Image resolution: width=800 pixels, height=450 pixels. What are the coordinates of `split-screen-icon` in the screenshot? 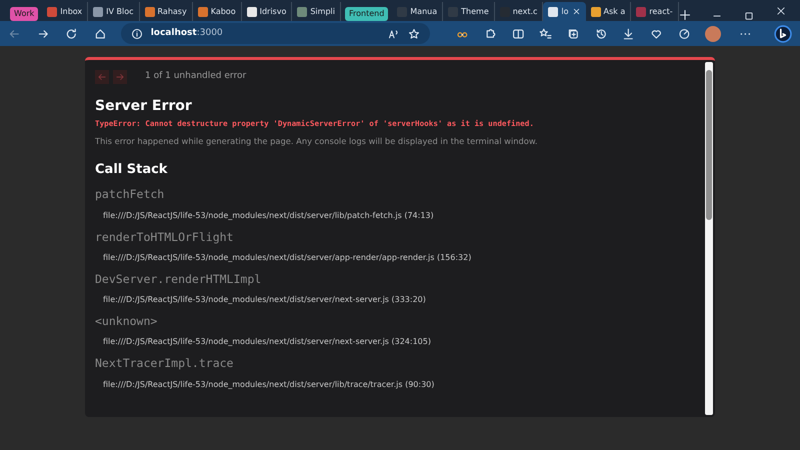 It's located at (518, 33).